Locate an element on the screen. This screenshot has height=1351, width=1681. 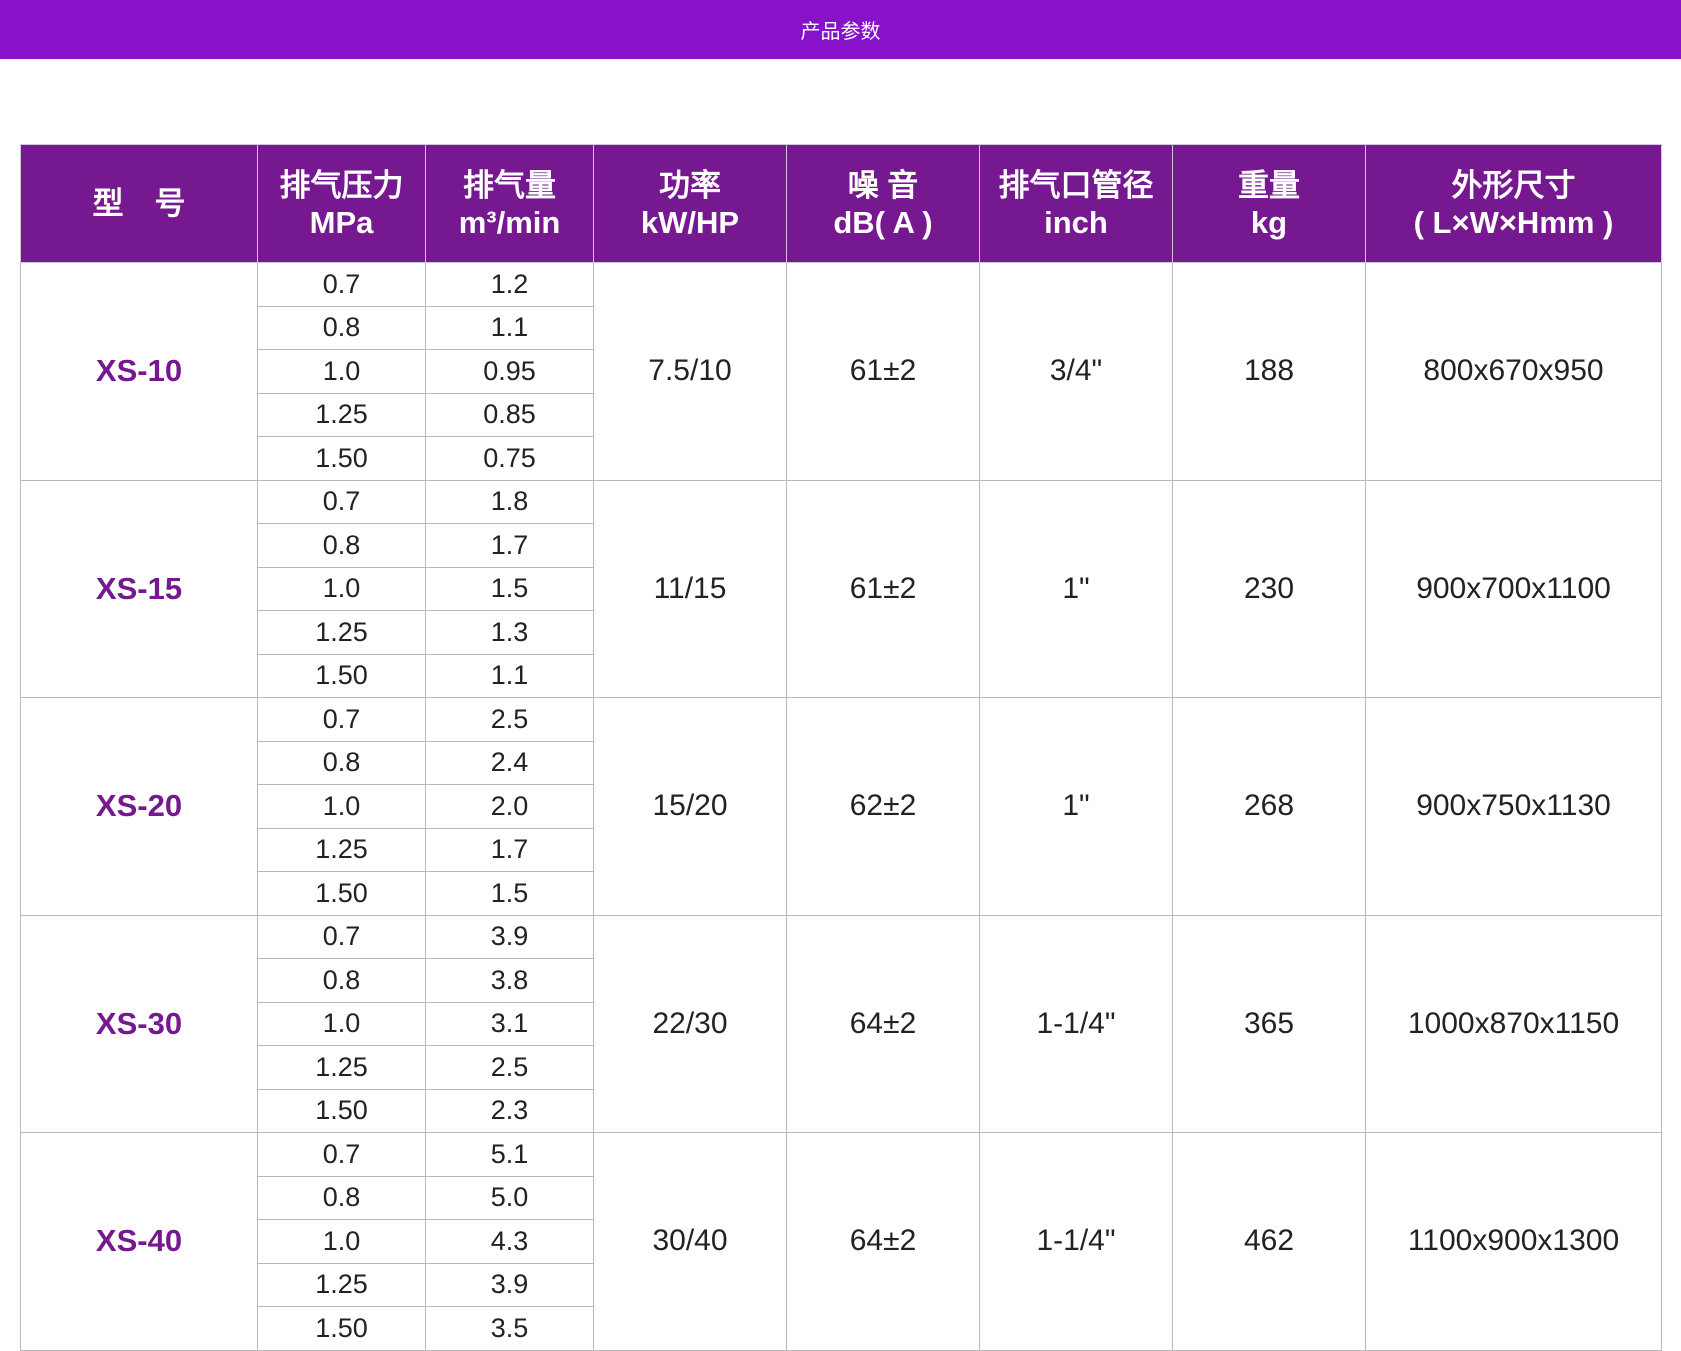
dimensions-cell: 800x670x950 is located at coordinates (1513, 371).